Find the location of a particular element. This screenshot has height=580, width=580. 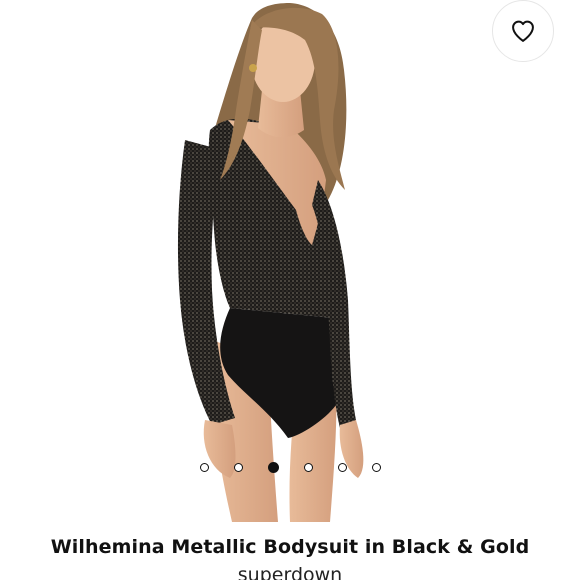

brand-name: superdown is located at coordinates (290, 572).